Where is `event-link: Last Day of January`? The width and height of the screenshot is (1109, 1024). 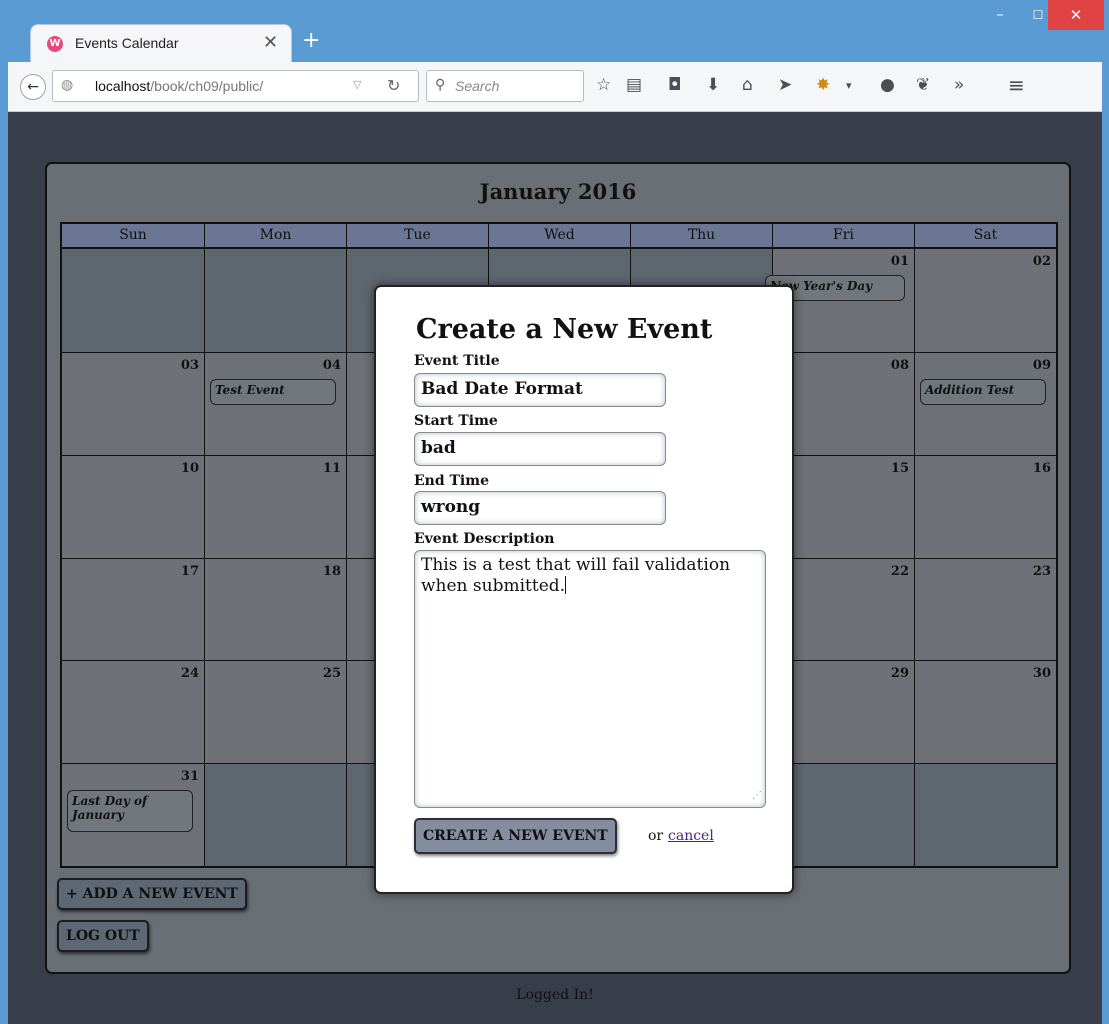 event-link: Last Day of January is located at coordinates (130, 811).